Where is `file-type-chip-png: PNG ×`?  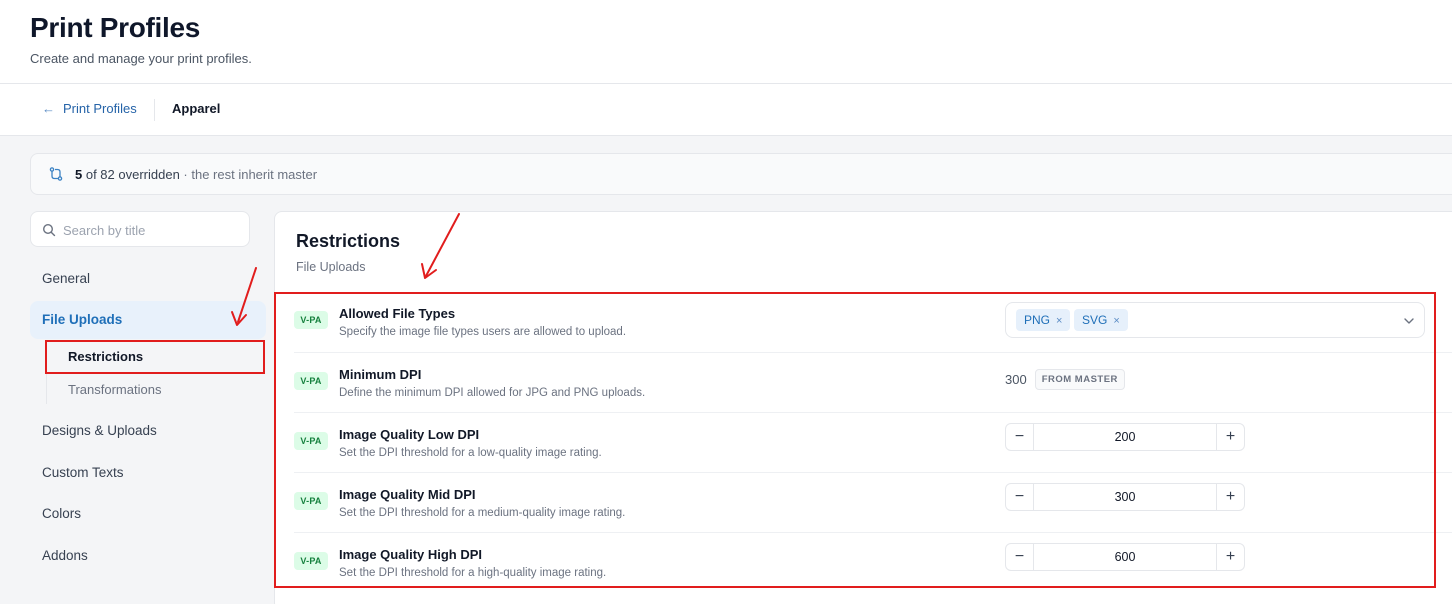
file-type-chip-png: PNG × is located at coordinates (1043, 320).